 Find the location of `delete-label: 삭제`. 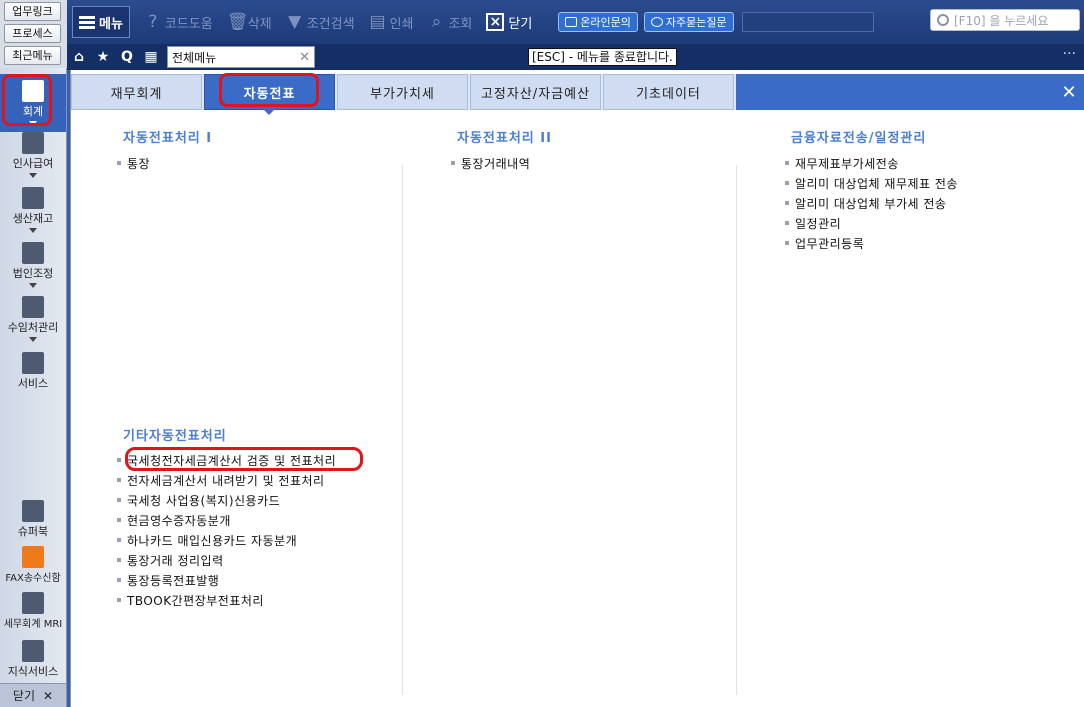

delete-label: 삭제 is located at coordinates (259, 24).